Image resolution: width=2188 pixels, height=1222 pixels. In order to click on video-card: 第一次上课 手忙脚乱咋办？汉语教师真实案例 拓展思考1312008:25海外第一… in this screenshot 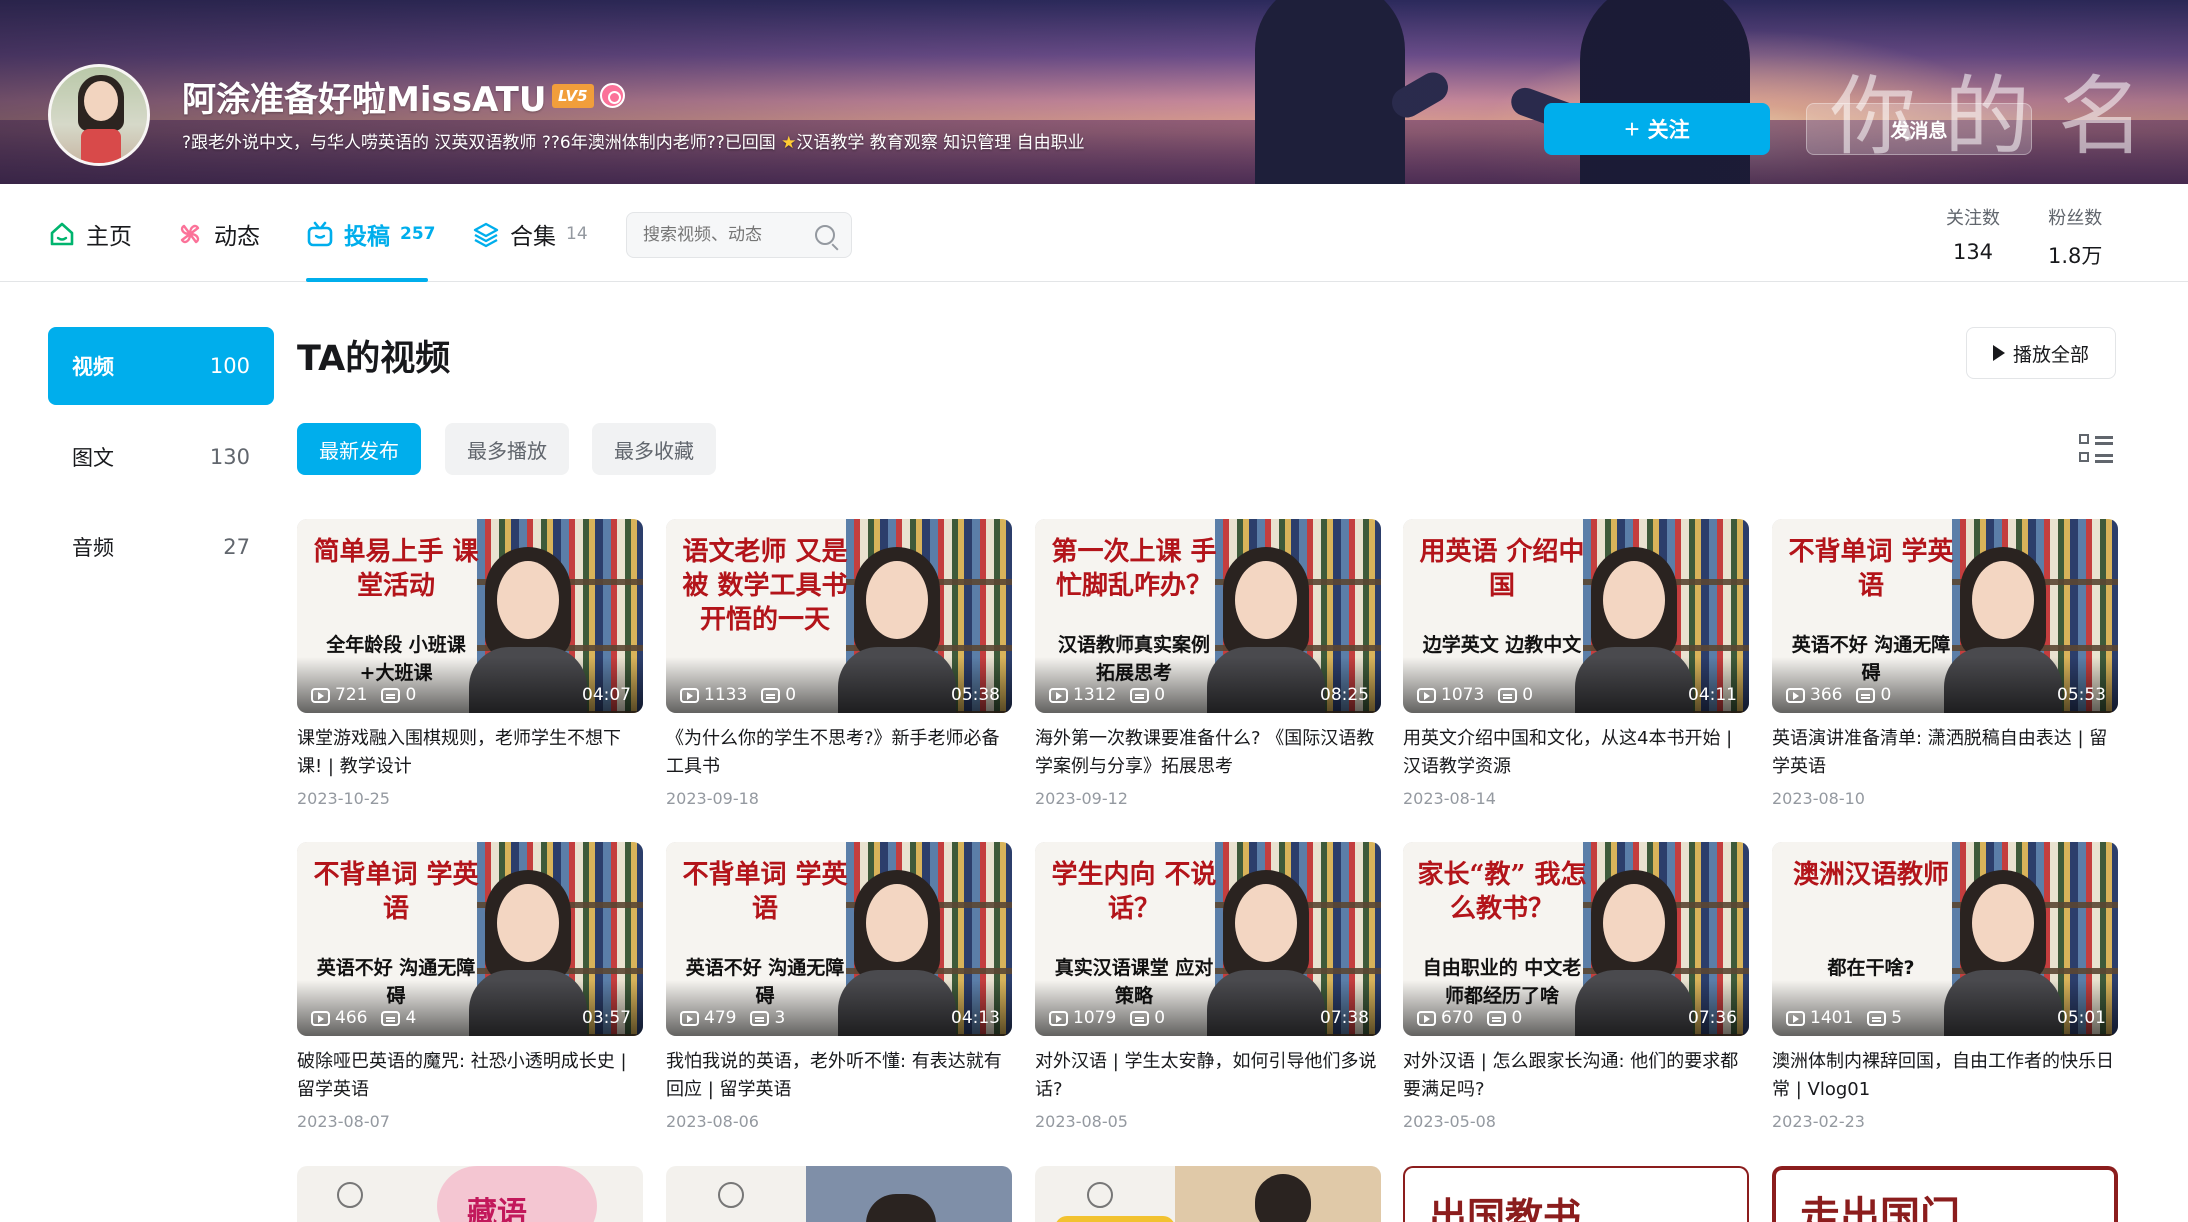, I will do `click(1208, 663)`.